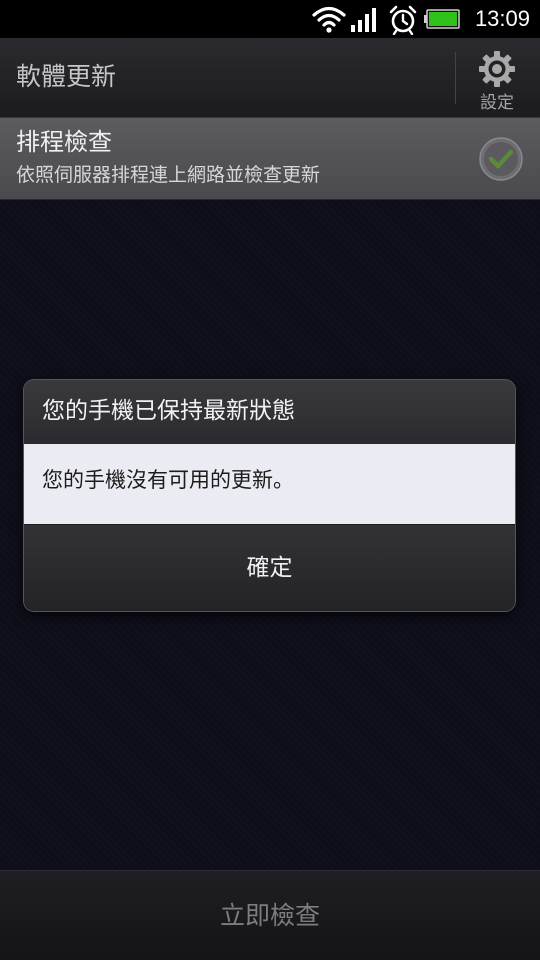 Image resolution: width=540 pixels, height=960 pixels. I want to click on bottom-bar: 立即檢查, so click(270, 915).